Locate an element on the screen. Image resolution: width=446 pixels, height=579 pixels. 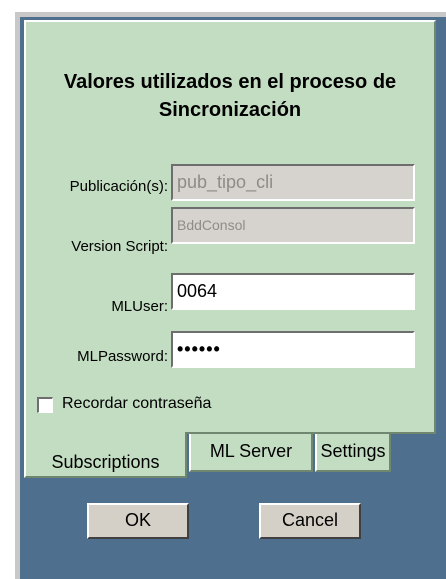
version-script-label: Version Script: is located at coordinates (119, 246).